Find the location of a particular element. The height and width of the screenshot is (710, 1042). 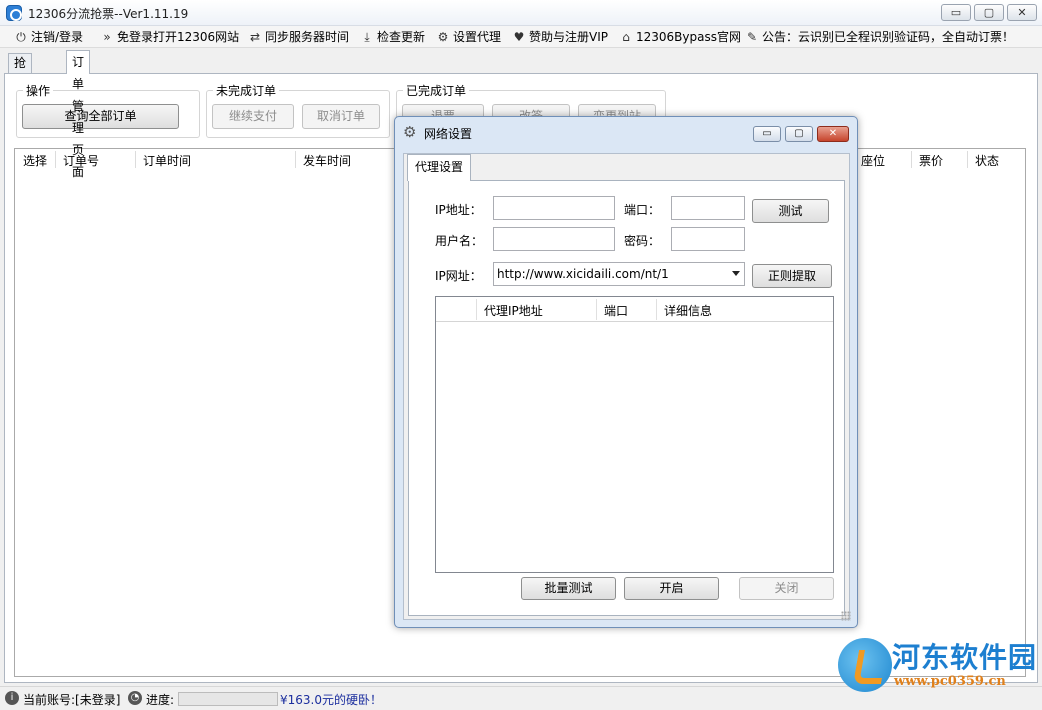

watermark-url: www.pc0359.cn is located at coordinates (950, 681).